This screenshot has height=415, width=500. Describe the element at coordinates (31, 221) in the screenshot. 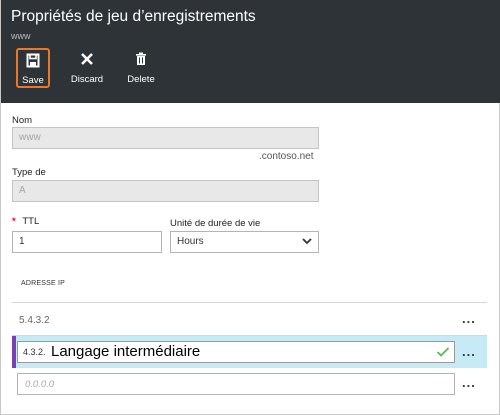

I see `ttl-label: TTL` at that location.